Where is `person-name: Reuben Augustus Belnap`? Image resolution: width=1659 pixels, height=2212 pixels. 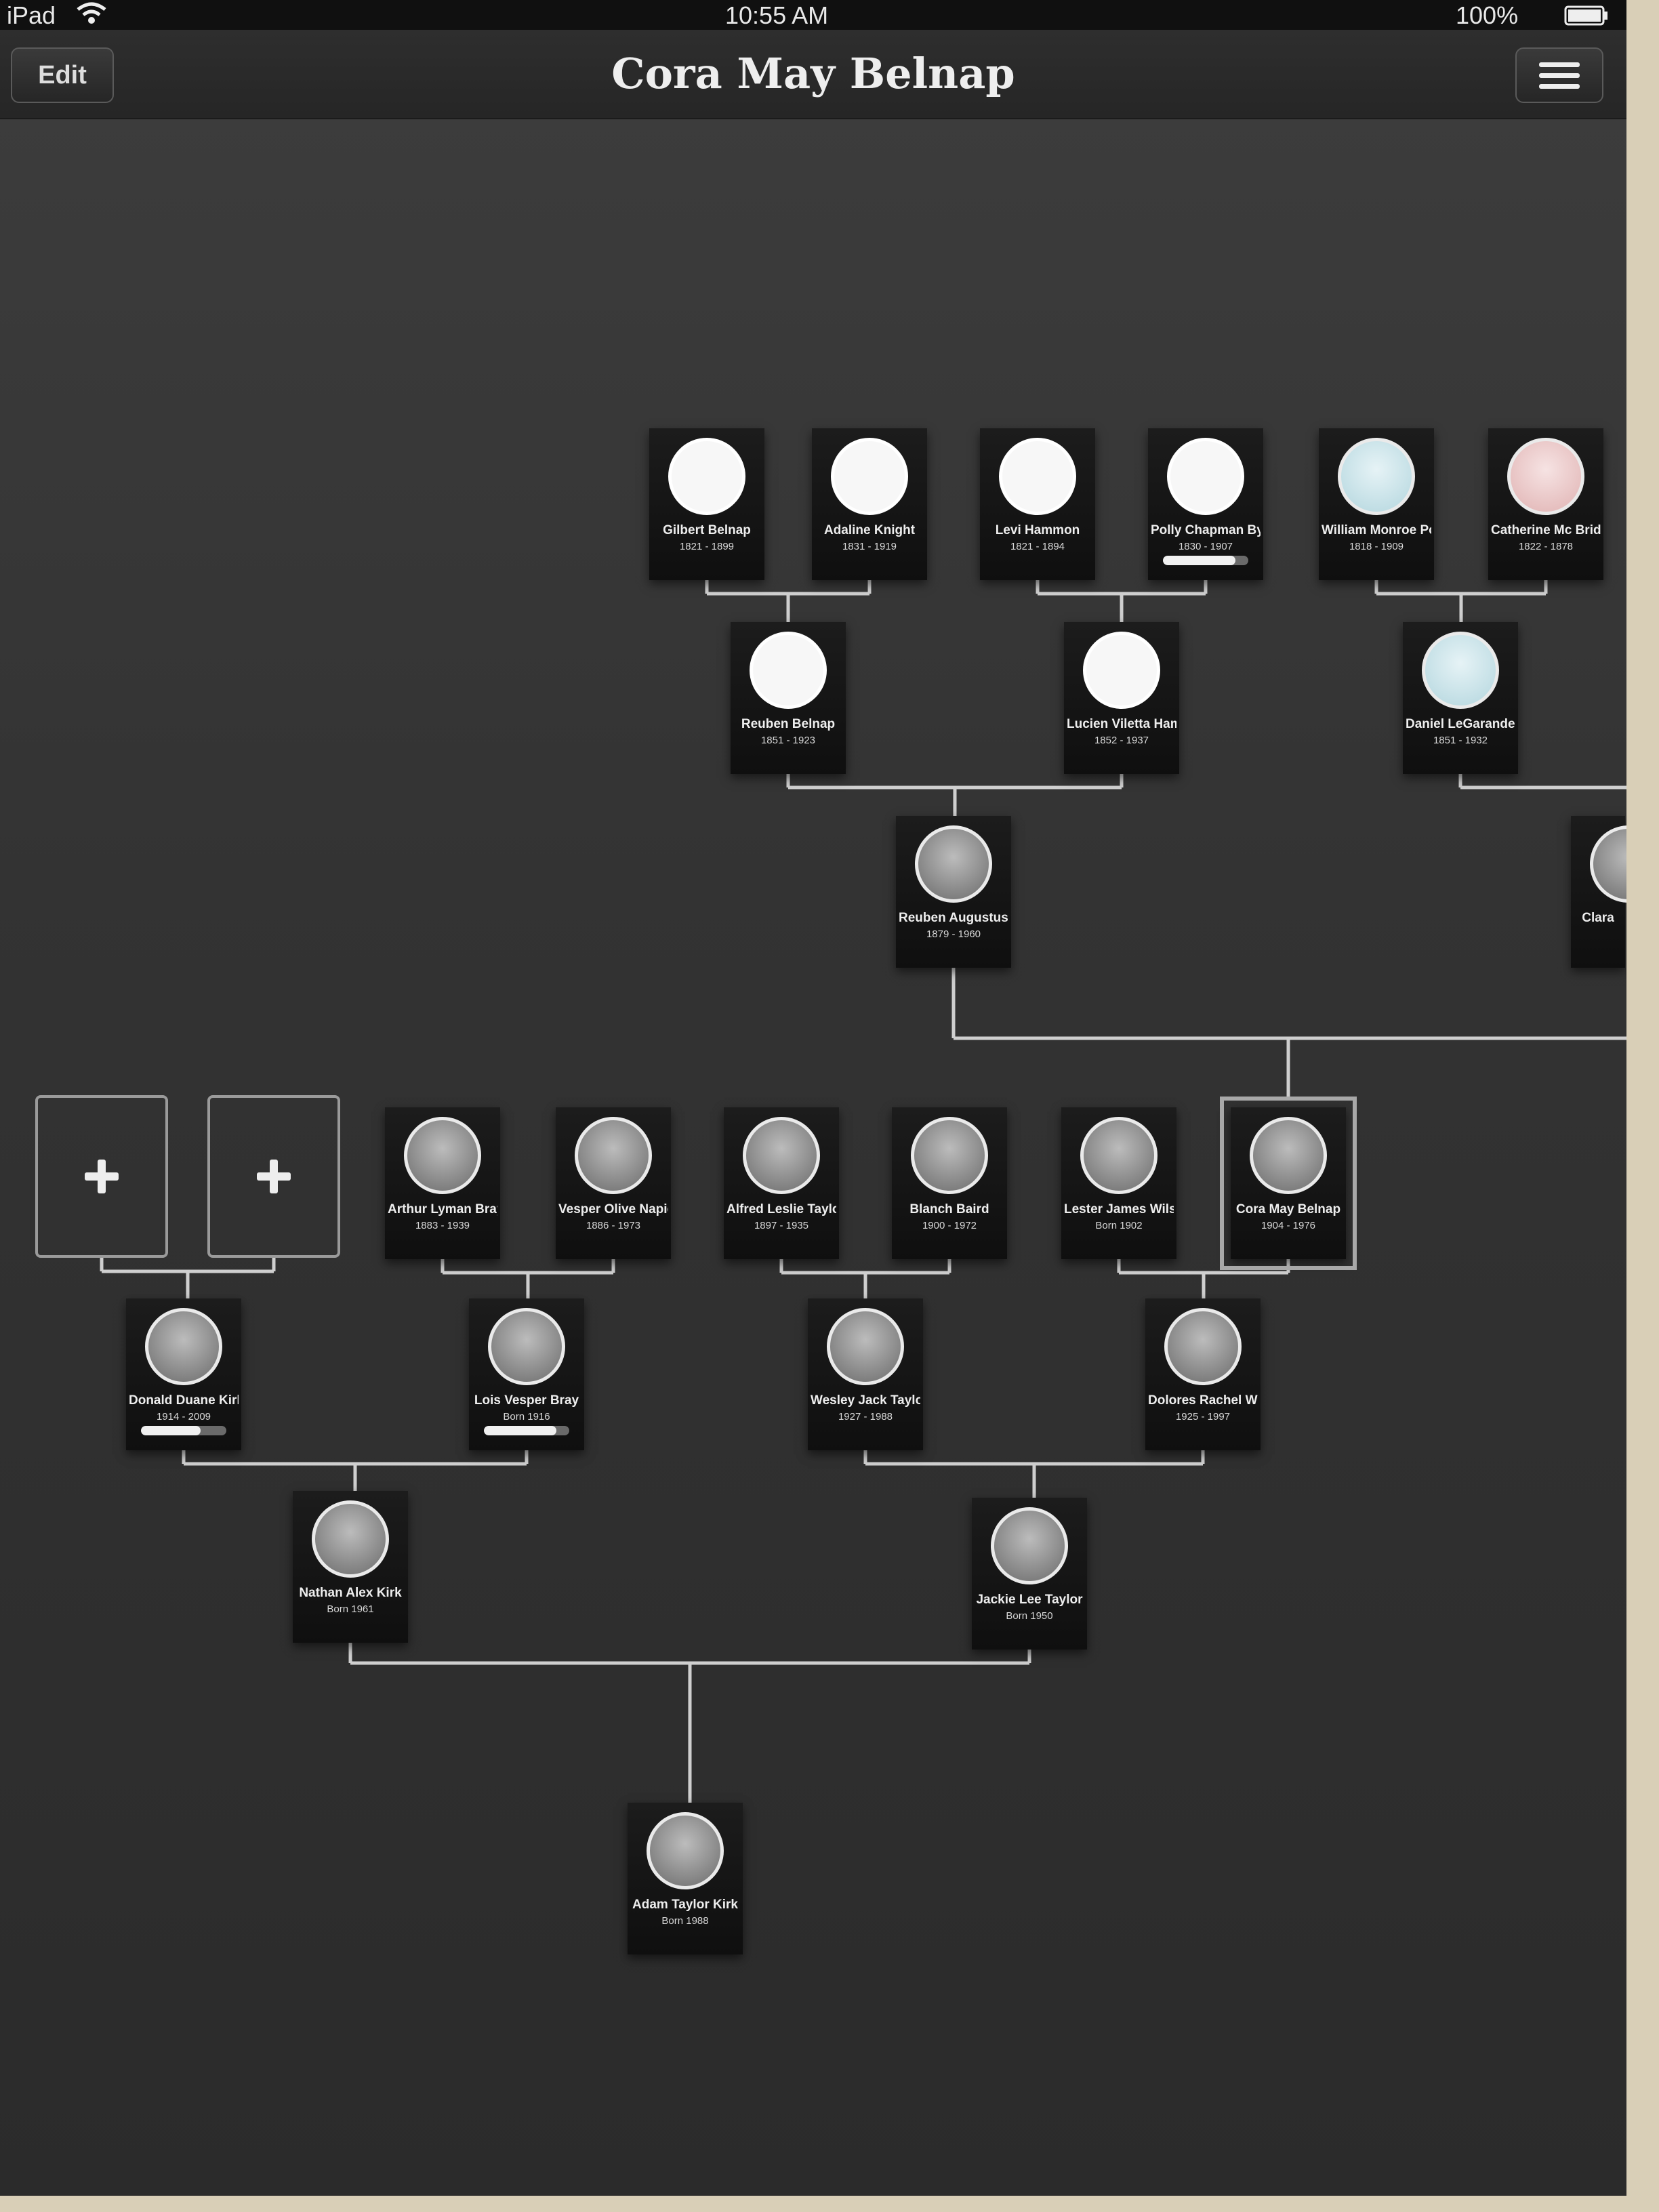
person-name: Reuben Augustus Belnap is located at coordinates (954, 918).